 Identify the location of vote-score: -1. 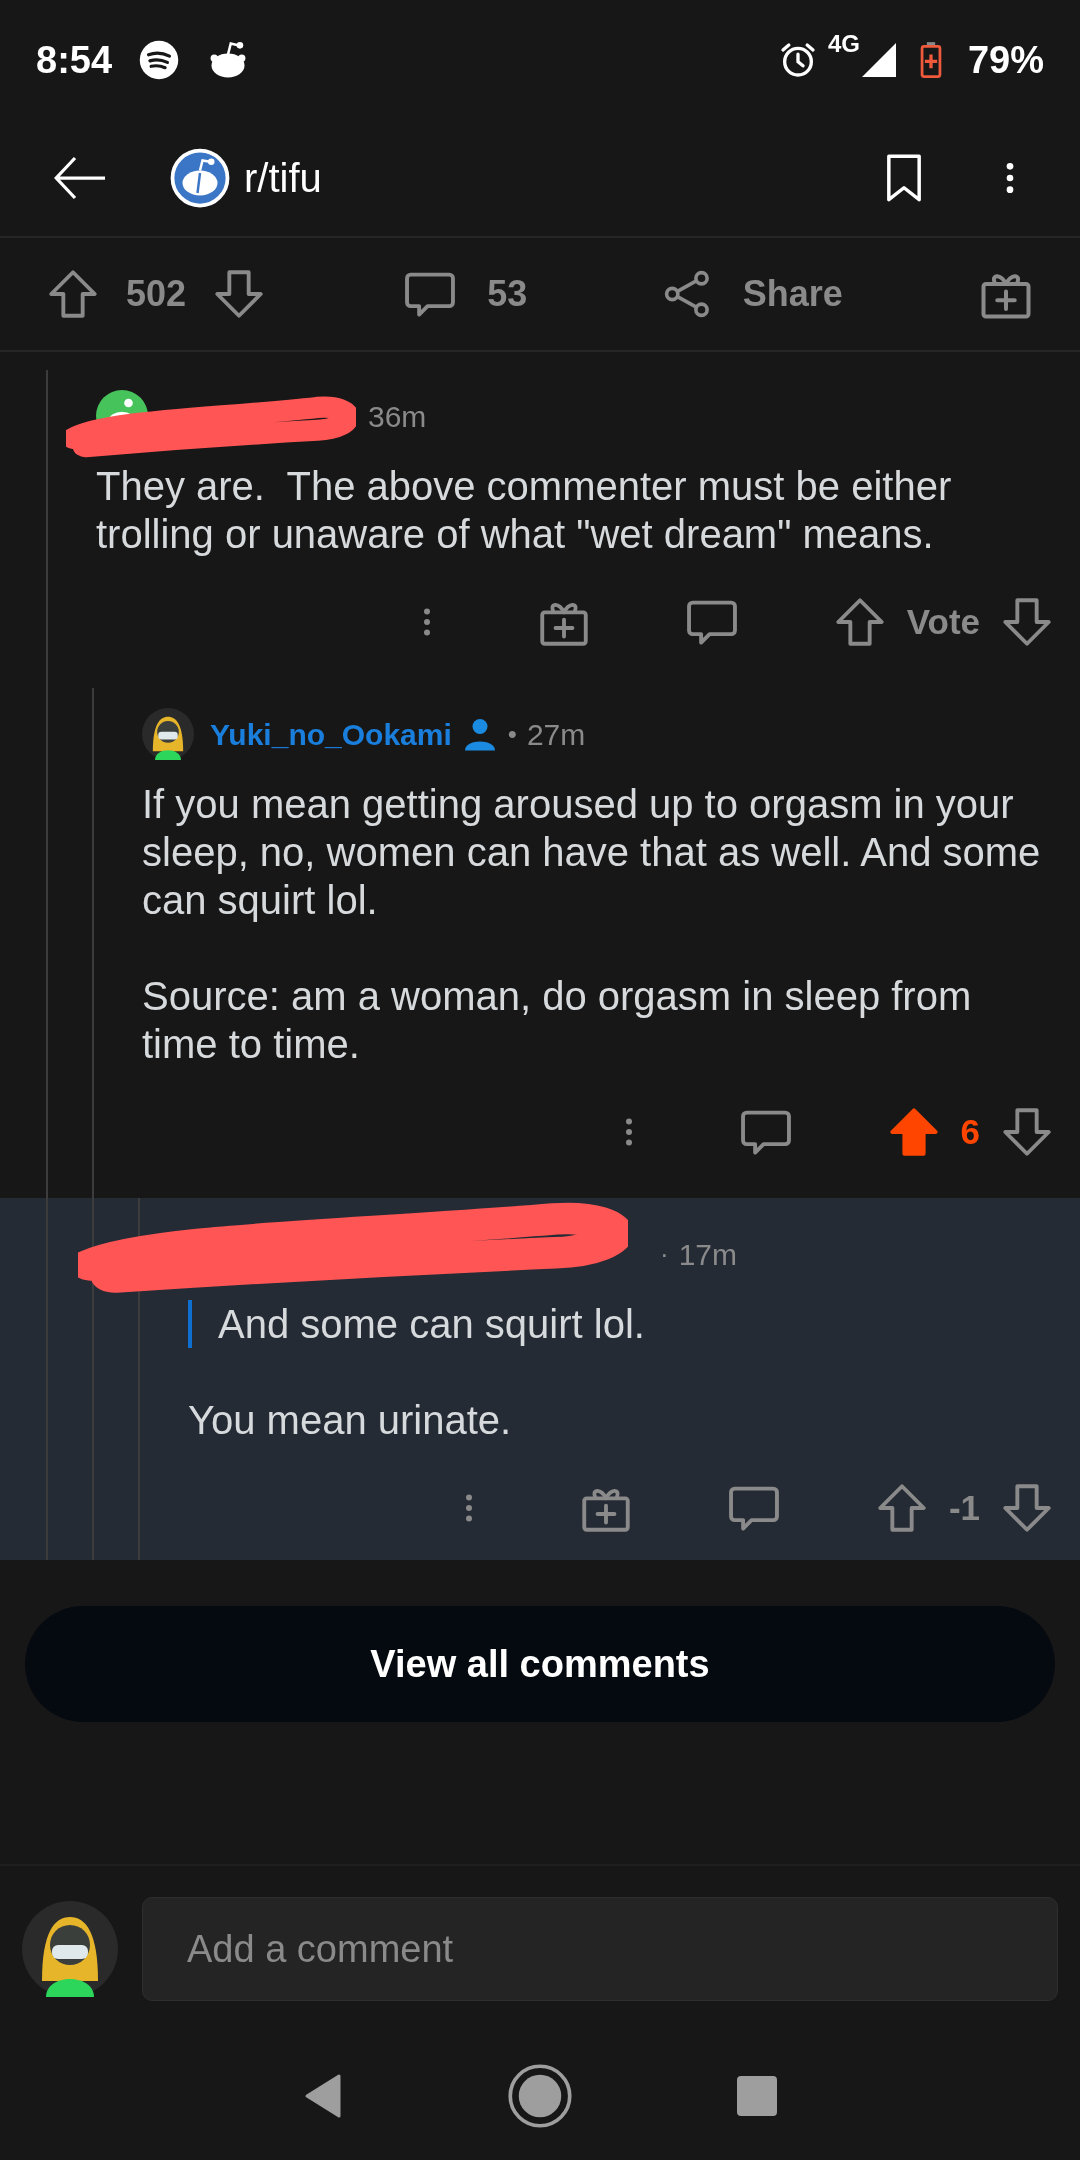
(964, 1507).